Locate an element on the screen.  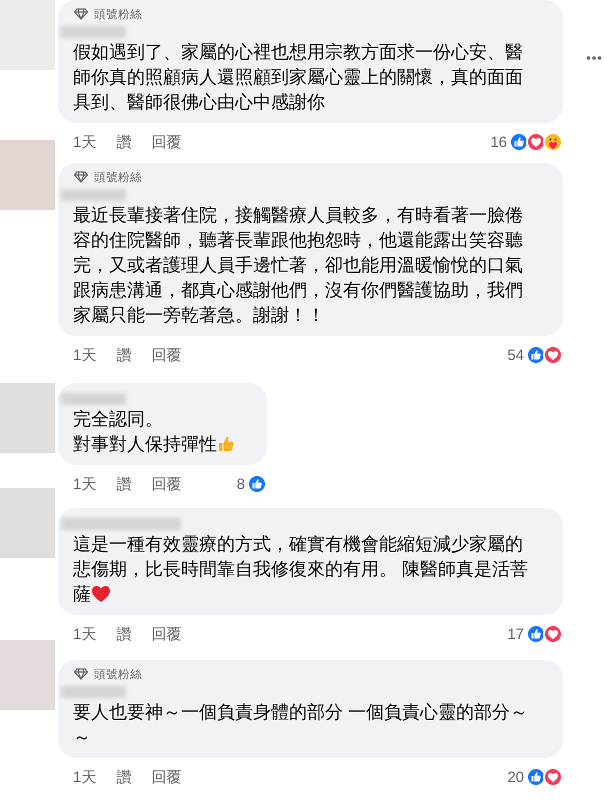
hug-reaction-icon is located at coordinates (553, 142).